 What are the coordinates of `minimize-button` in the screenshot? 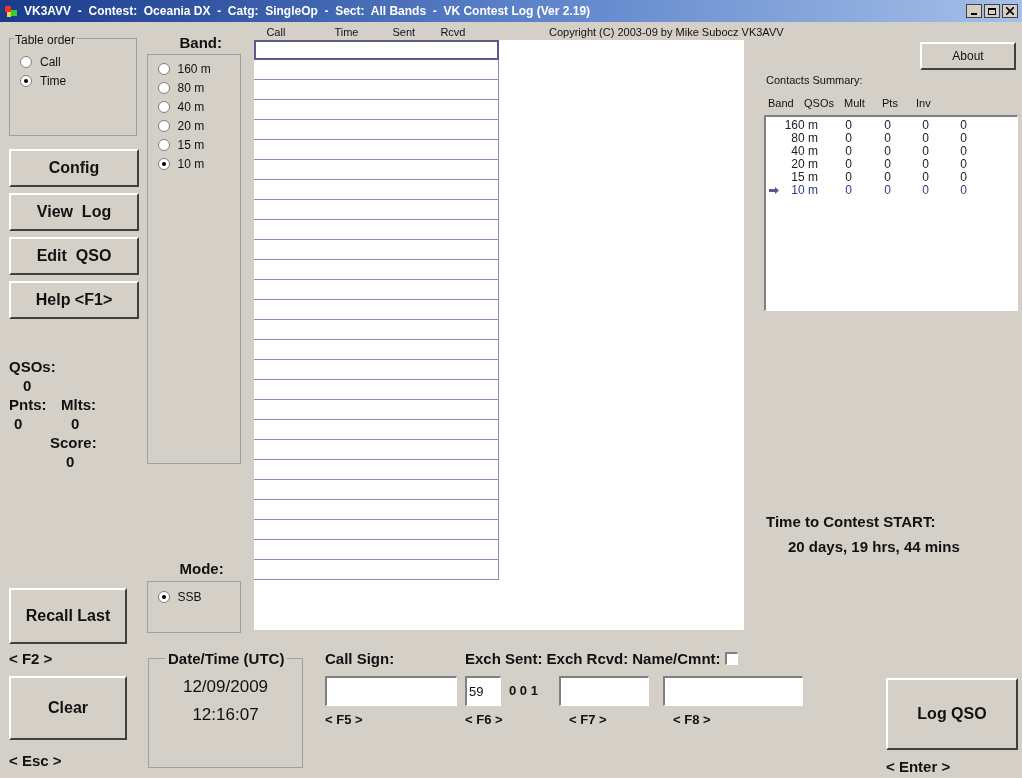 It's located at (974, 10).